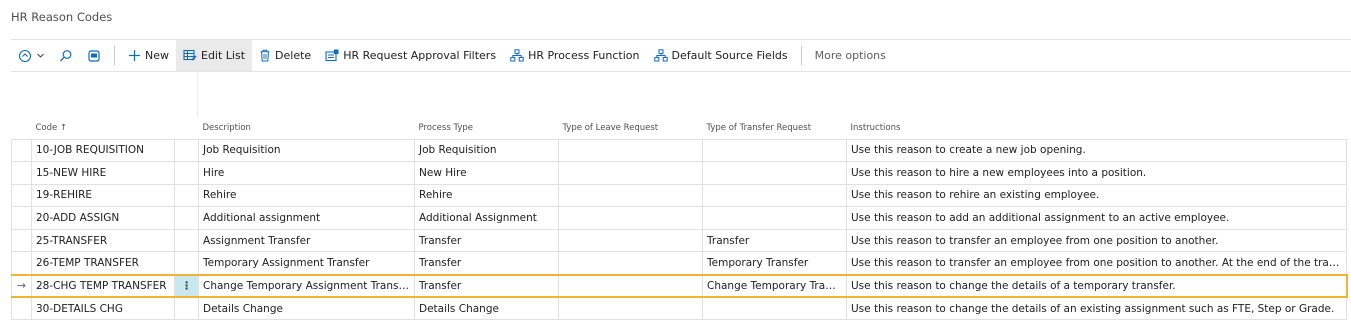 This screenshot has height=321, width=1351. I want to click on default-source-fields-button: Default Source Fields, so click(721, 55).